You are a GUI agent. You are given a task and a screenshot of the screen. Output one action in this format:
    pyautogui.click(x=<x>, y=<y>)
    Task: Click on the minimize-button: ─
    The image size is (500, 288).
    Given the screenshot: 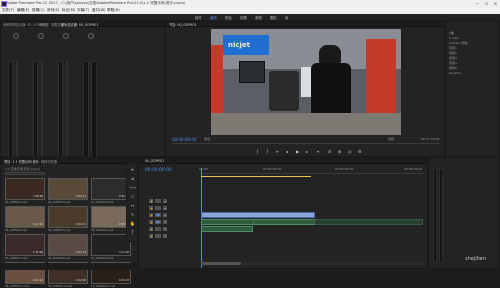 What is the action you would take?
    pyautogui.click(x=477, y=3)
    